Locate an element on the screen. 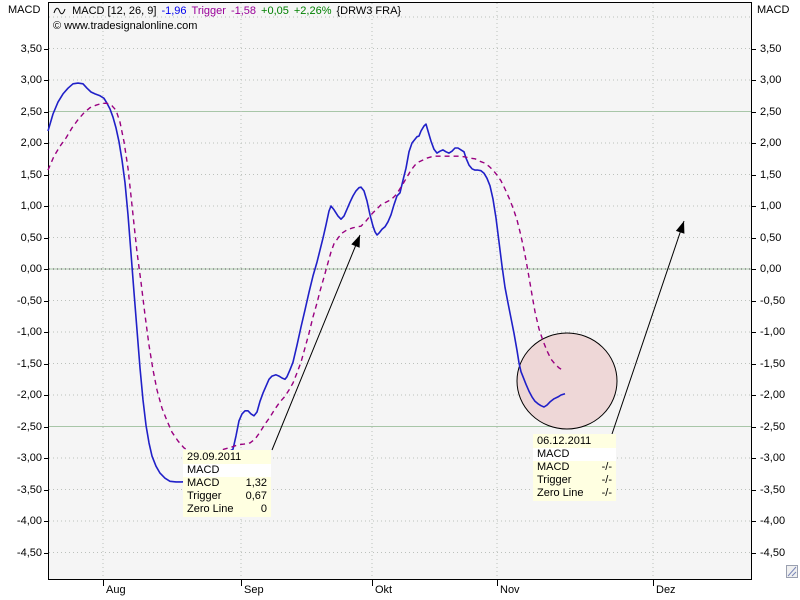 The width and height of the screenshot is (800, 600). tooltip-row: MACD 1,32 is located at coordinates (227, 483).